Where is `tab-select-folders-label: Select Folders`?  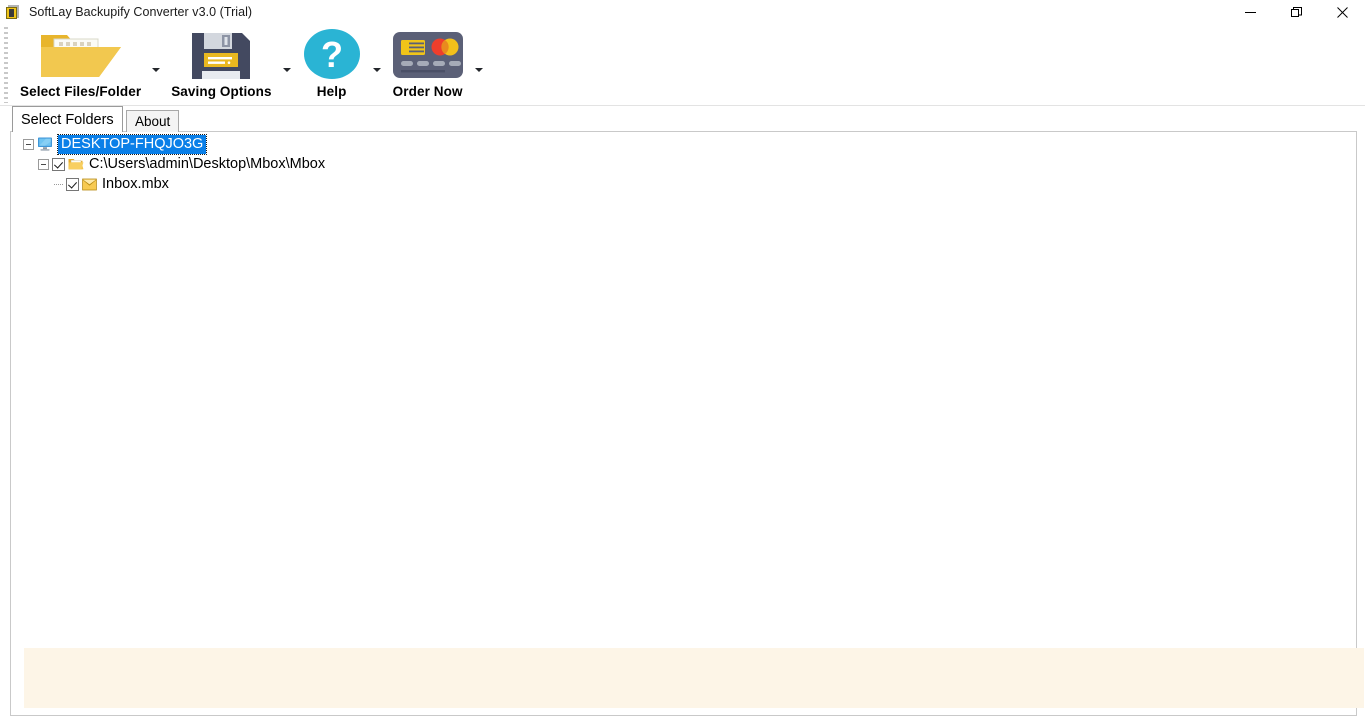 tab-select-folders-label: Select Folders is located at coordinates (67, 119).